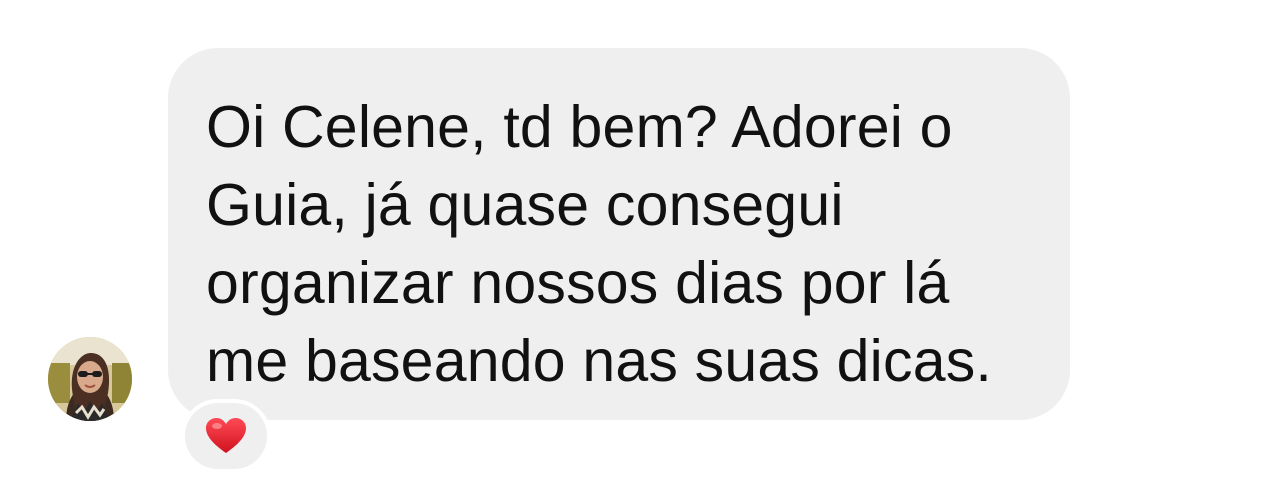  I want to click on red-heart-icon, so click(226, 435).